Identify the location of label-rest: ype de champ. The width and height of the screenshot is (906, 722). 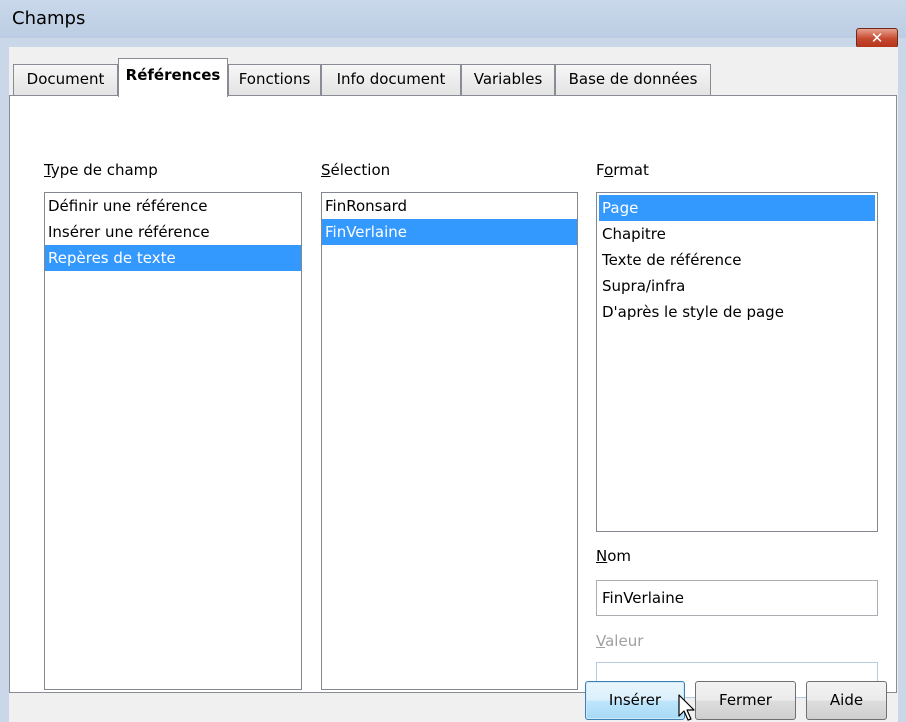
(104, 170).